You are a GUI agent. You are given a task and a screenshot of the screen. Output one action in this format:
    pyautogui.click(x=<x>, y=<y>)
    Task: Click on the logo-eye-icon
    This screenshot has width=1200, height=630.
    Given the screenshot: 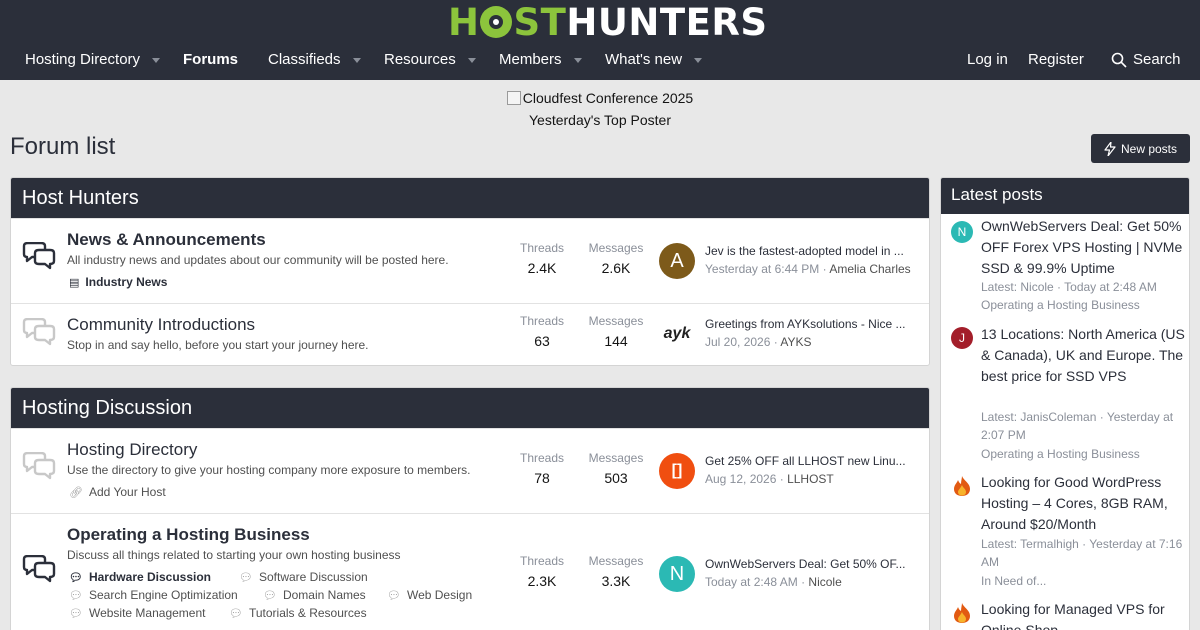 What is the action you would take?
    pyautogui.click(x=496, y=22)
    